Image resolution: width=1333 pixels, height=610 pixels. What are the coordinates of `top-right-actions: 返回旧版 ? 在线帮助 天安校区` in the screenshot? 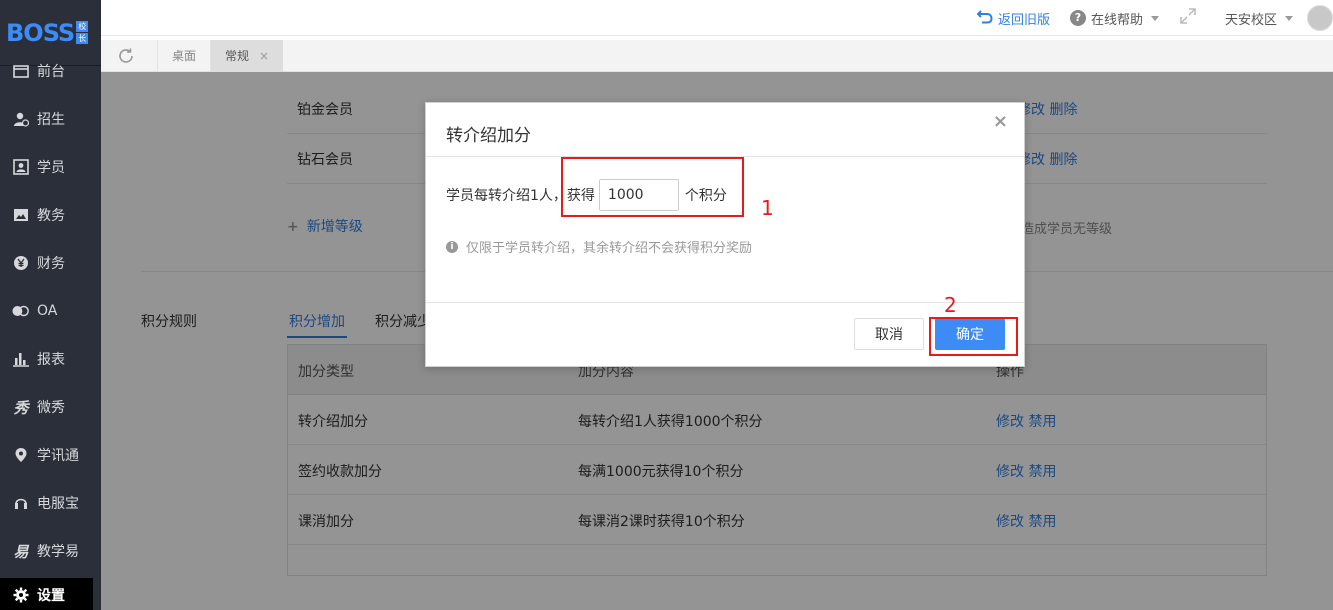 It's located at (1154, 18).